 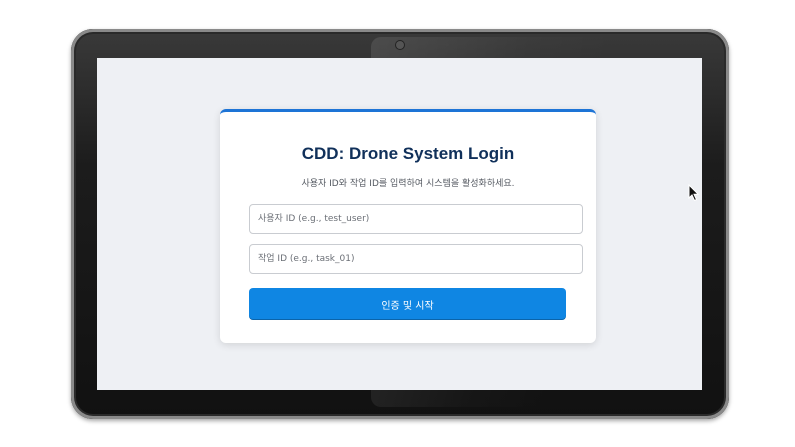 What do you see at coordinates (408, 153) in the screenshot?
I see `login-title: CDD: Drone System Login` at bounding box center [408, 153].